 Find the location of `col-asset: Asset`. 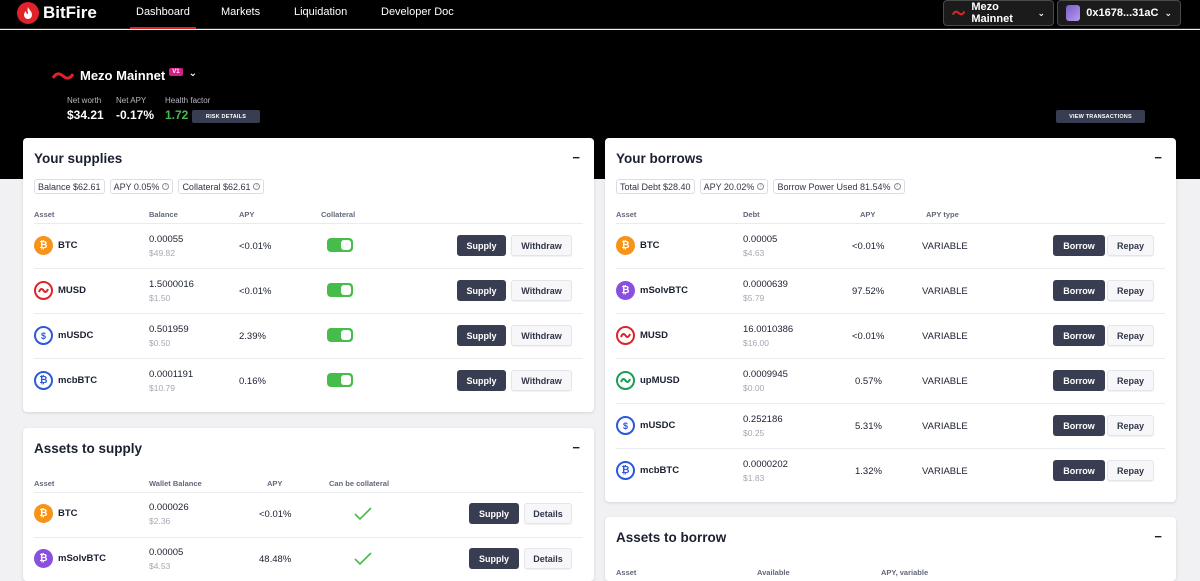

col-asset: Asset is located at coordinates (626, 572).